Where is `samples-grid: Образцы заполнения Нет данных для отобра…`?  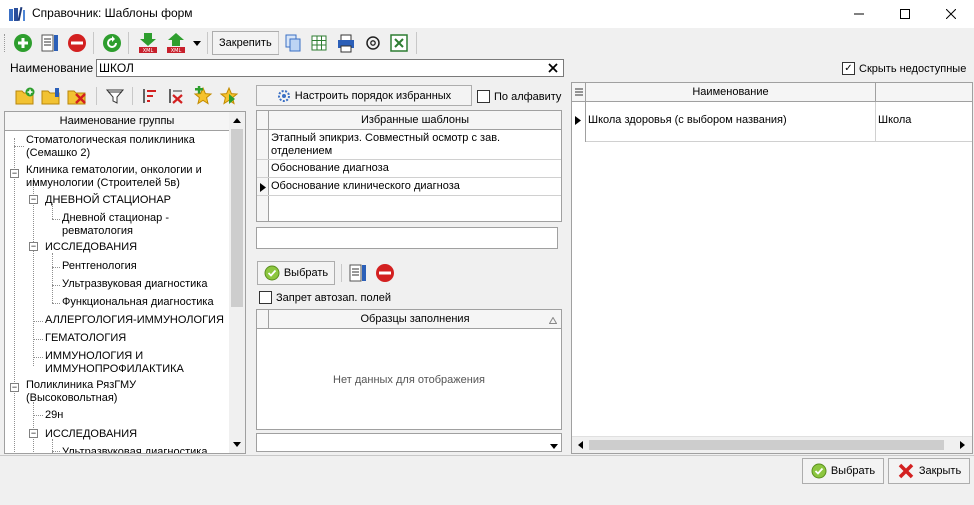
samples-grid: Образцы заполнения Нет данных для отобра… is located at coordinates (409, 369).